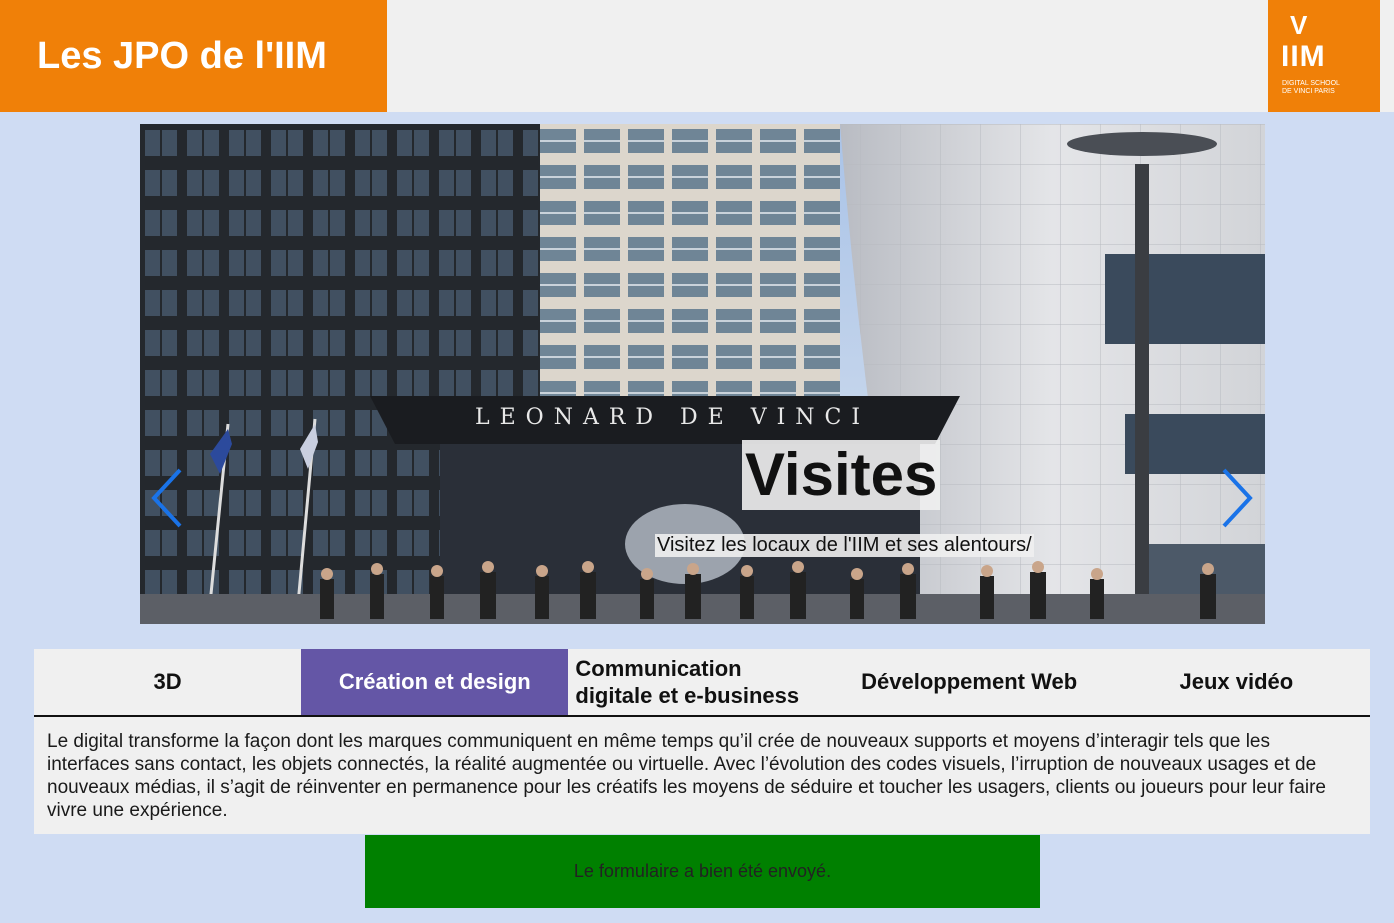 The height and width of the screenshot is (923, 1394). Describe the element at coordinates (1236, 498) in the screenshot. I see `chevron-right-icon` at that location.